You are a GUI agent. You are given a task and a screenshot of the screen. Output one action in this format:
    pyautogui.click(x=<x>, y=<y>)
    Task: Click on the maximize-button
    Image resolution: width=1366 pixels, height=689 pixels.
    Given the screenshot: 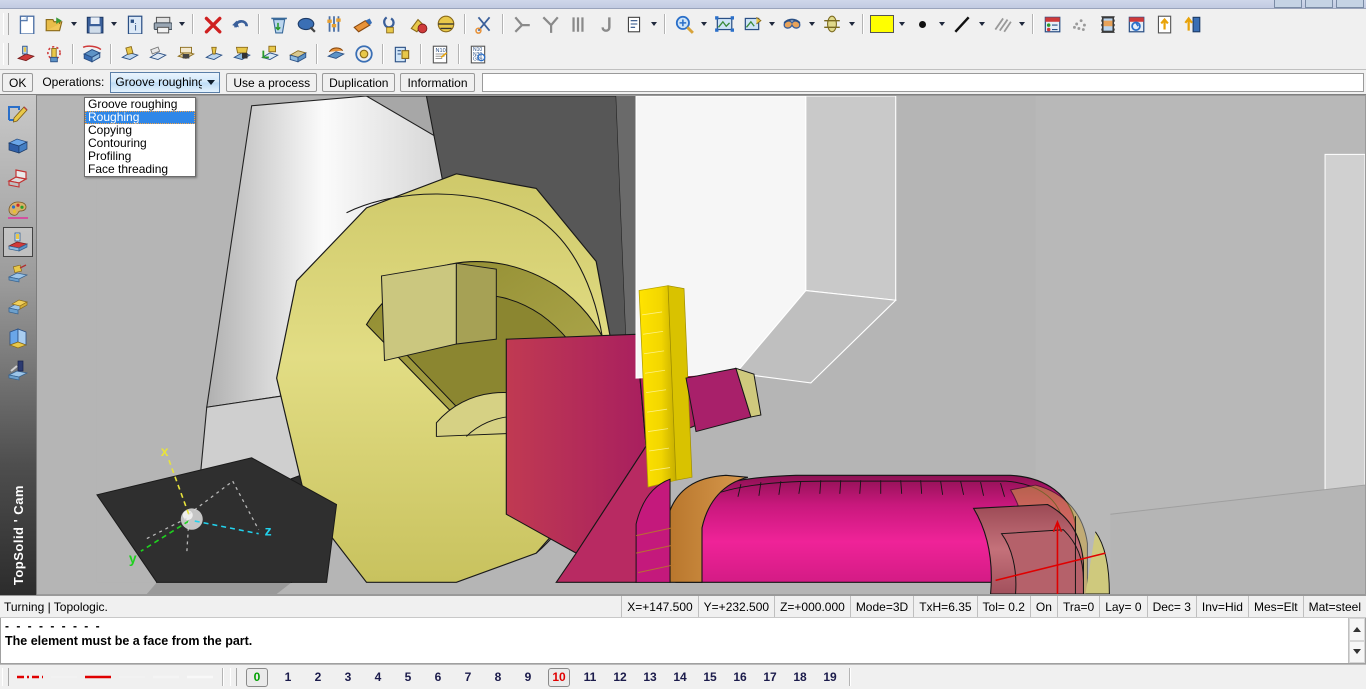 What is the action you would take?
    pyautogui.click(x=1319, y=4)
    